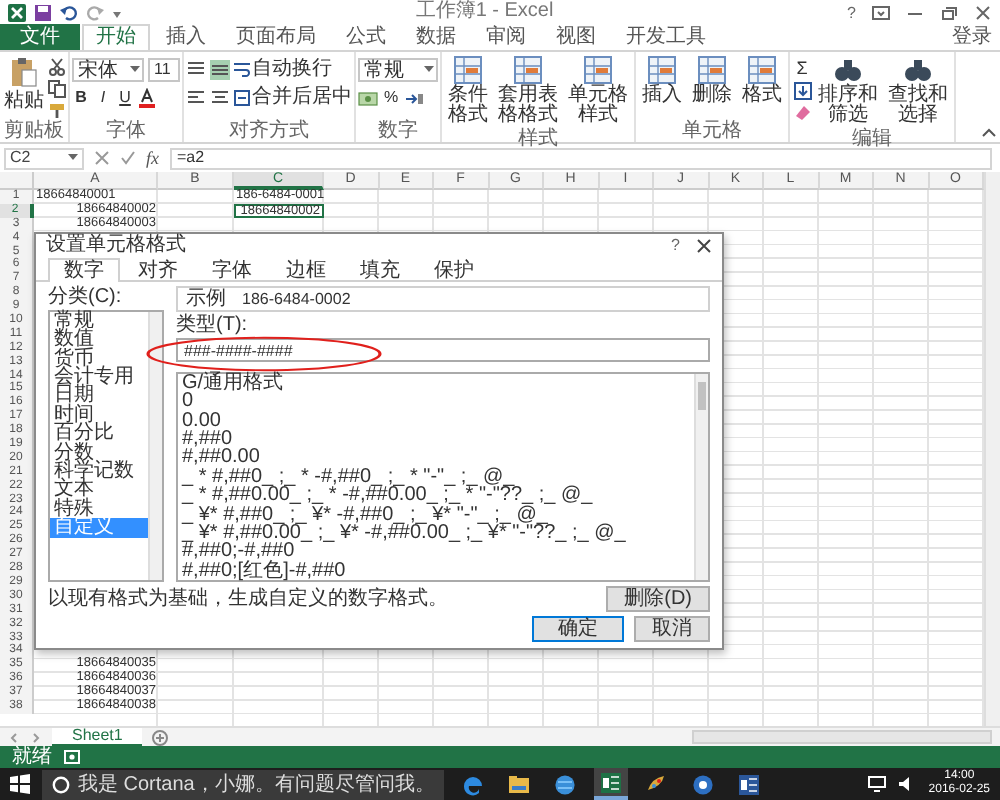 The height and width of the screenshot is (800, 1000). What do you see at coordinates (81, 98) in the screenshot?
I see `text-style-button: B` at bounding box center [81, 98].